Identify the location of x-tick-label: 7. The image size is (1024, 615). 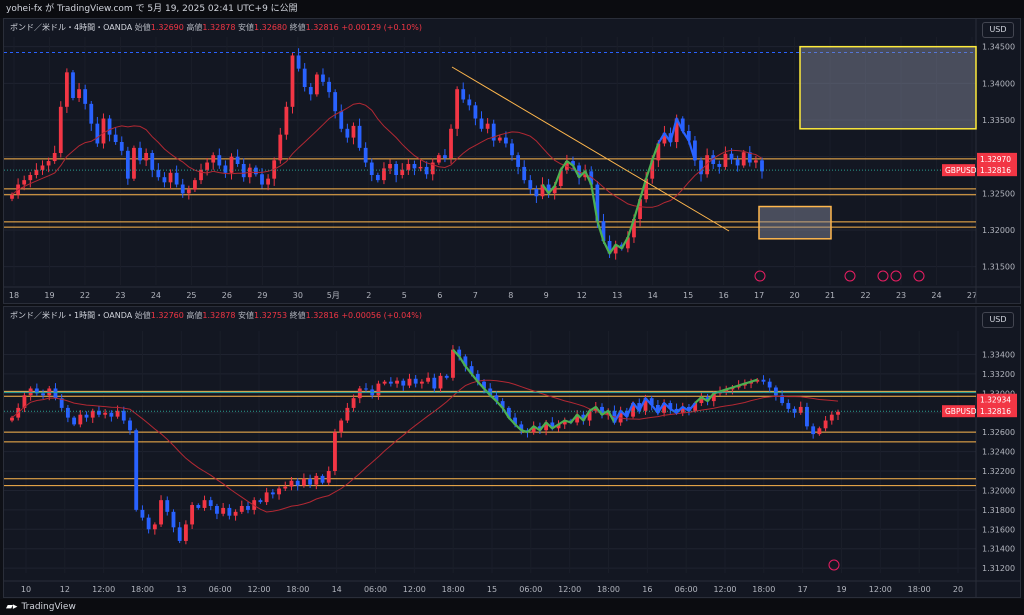
(475, 295).